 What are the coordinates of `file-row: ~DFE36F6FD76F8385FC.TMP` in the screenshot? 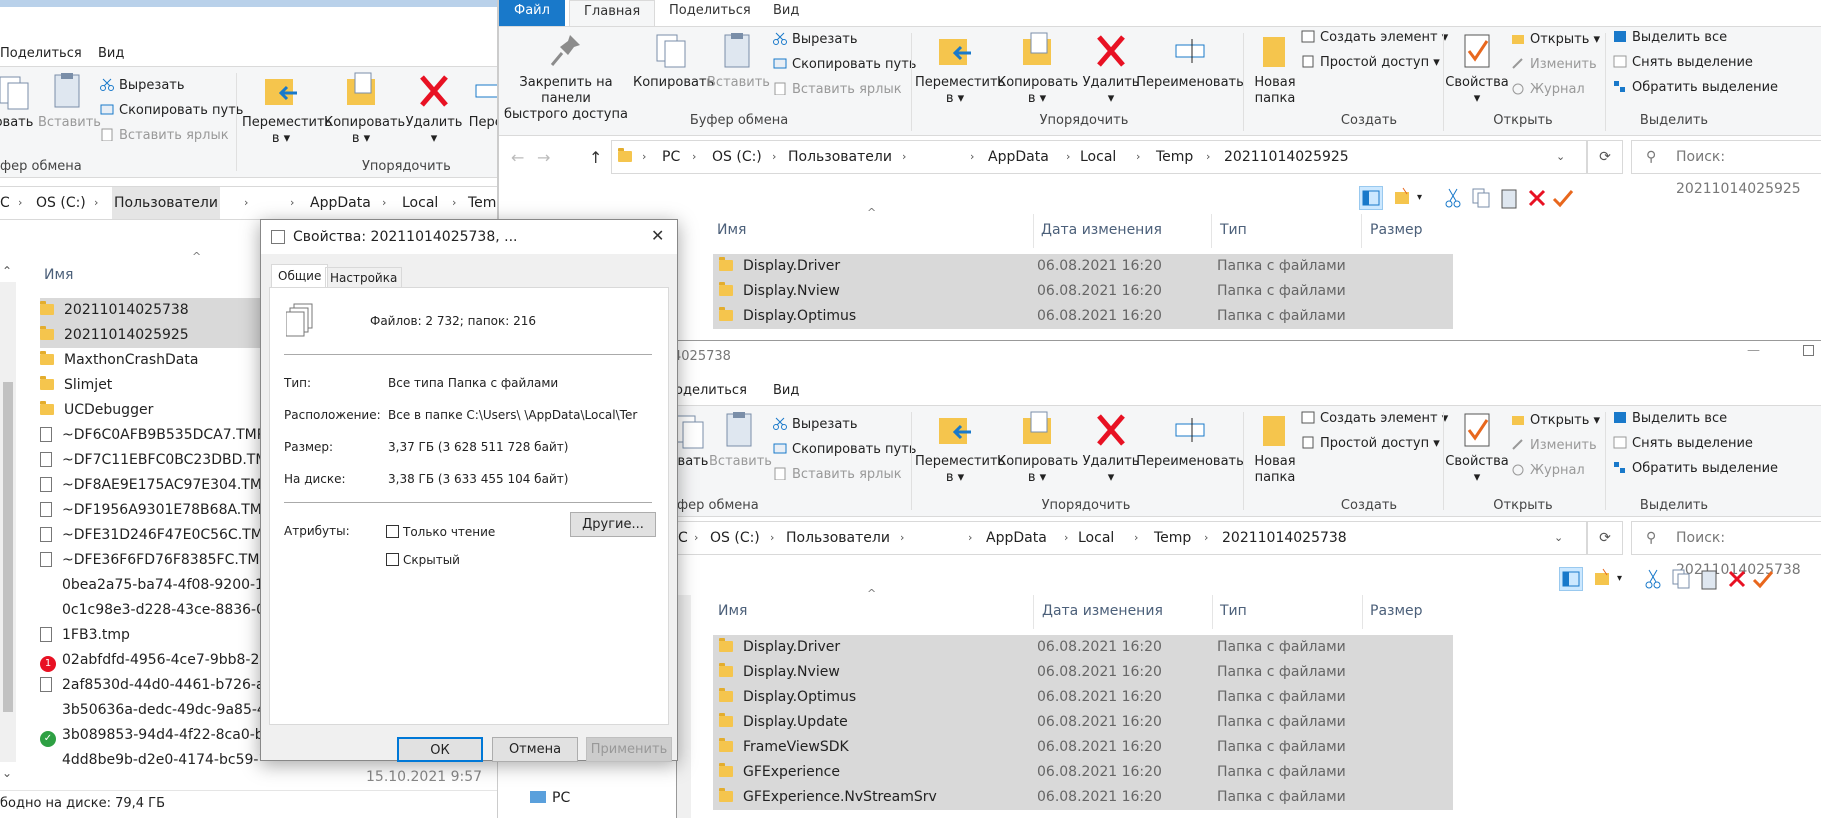 It's located at (150, 560).